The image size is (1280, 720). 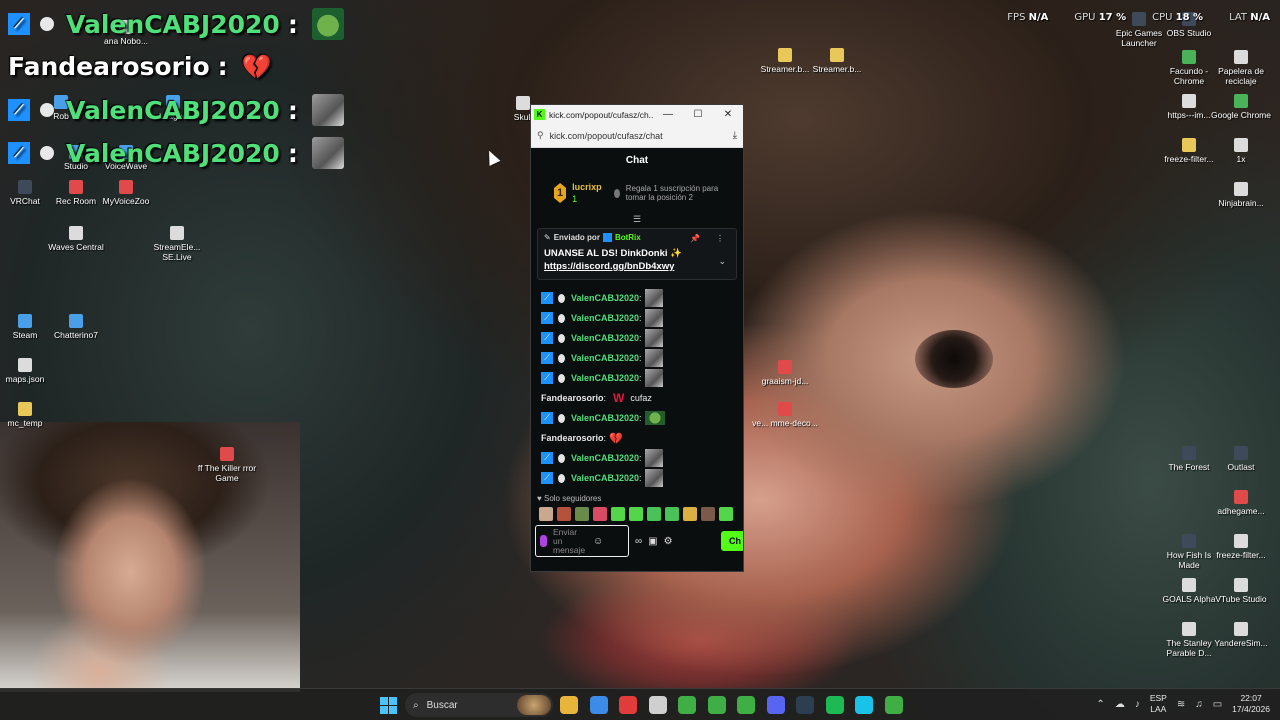 I want to click on desktop-icon: ff The Killer rror Game, so click(x=227, y=465).